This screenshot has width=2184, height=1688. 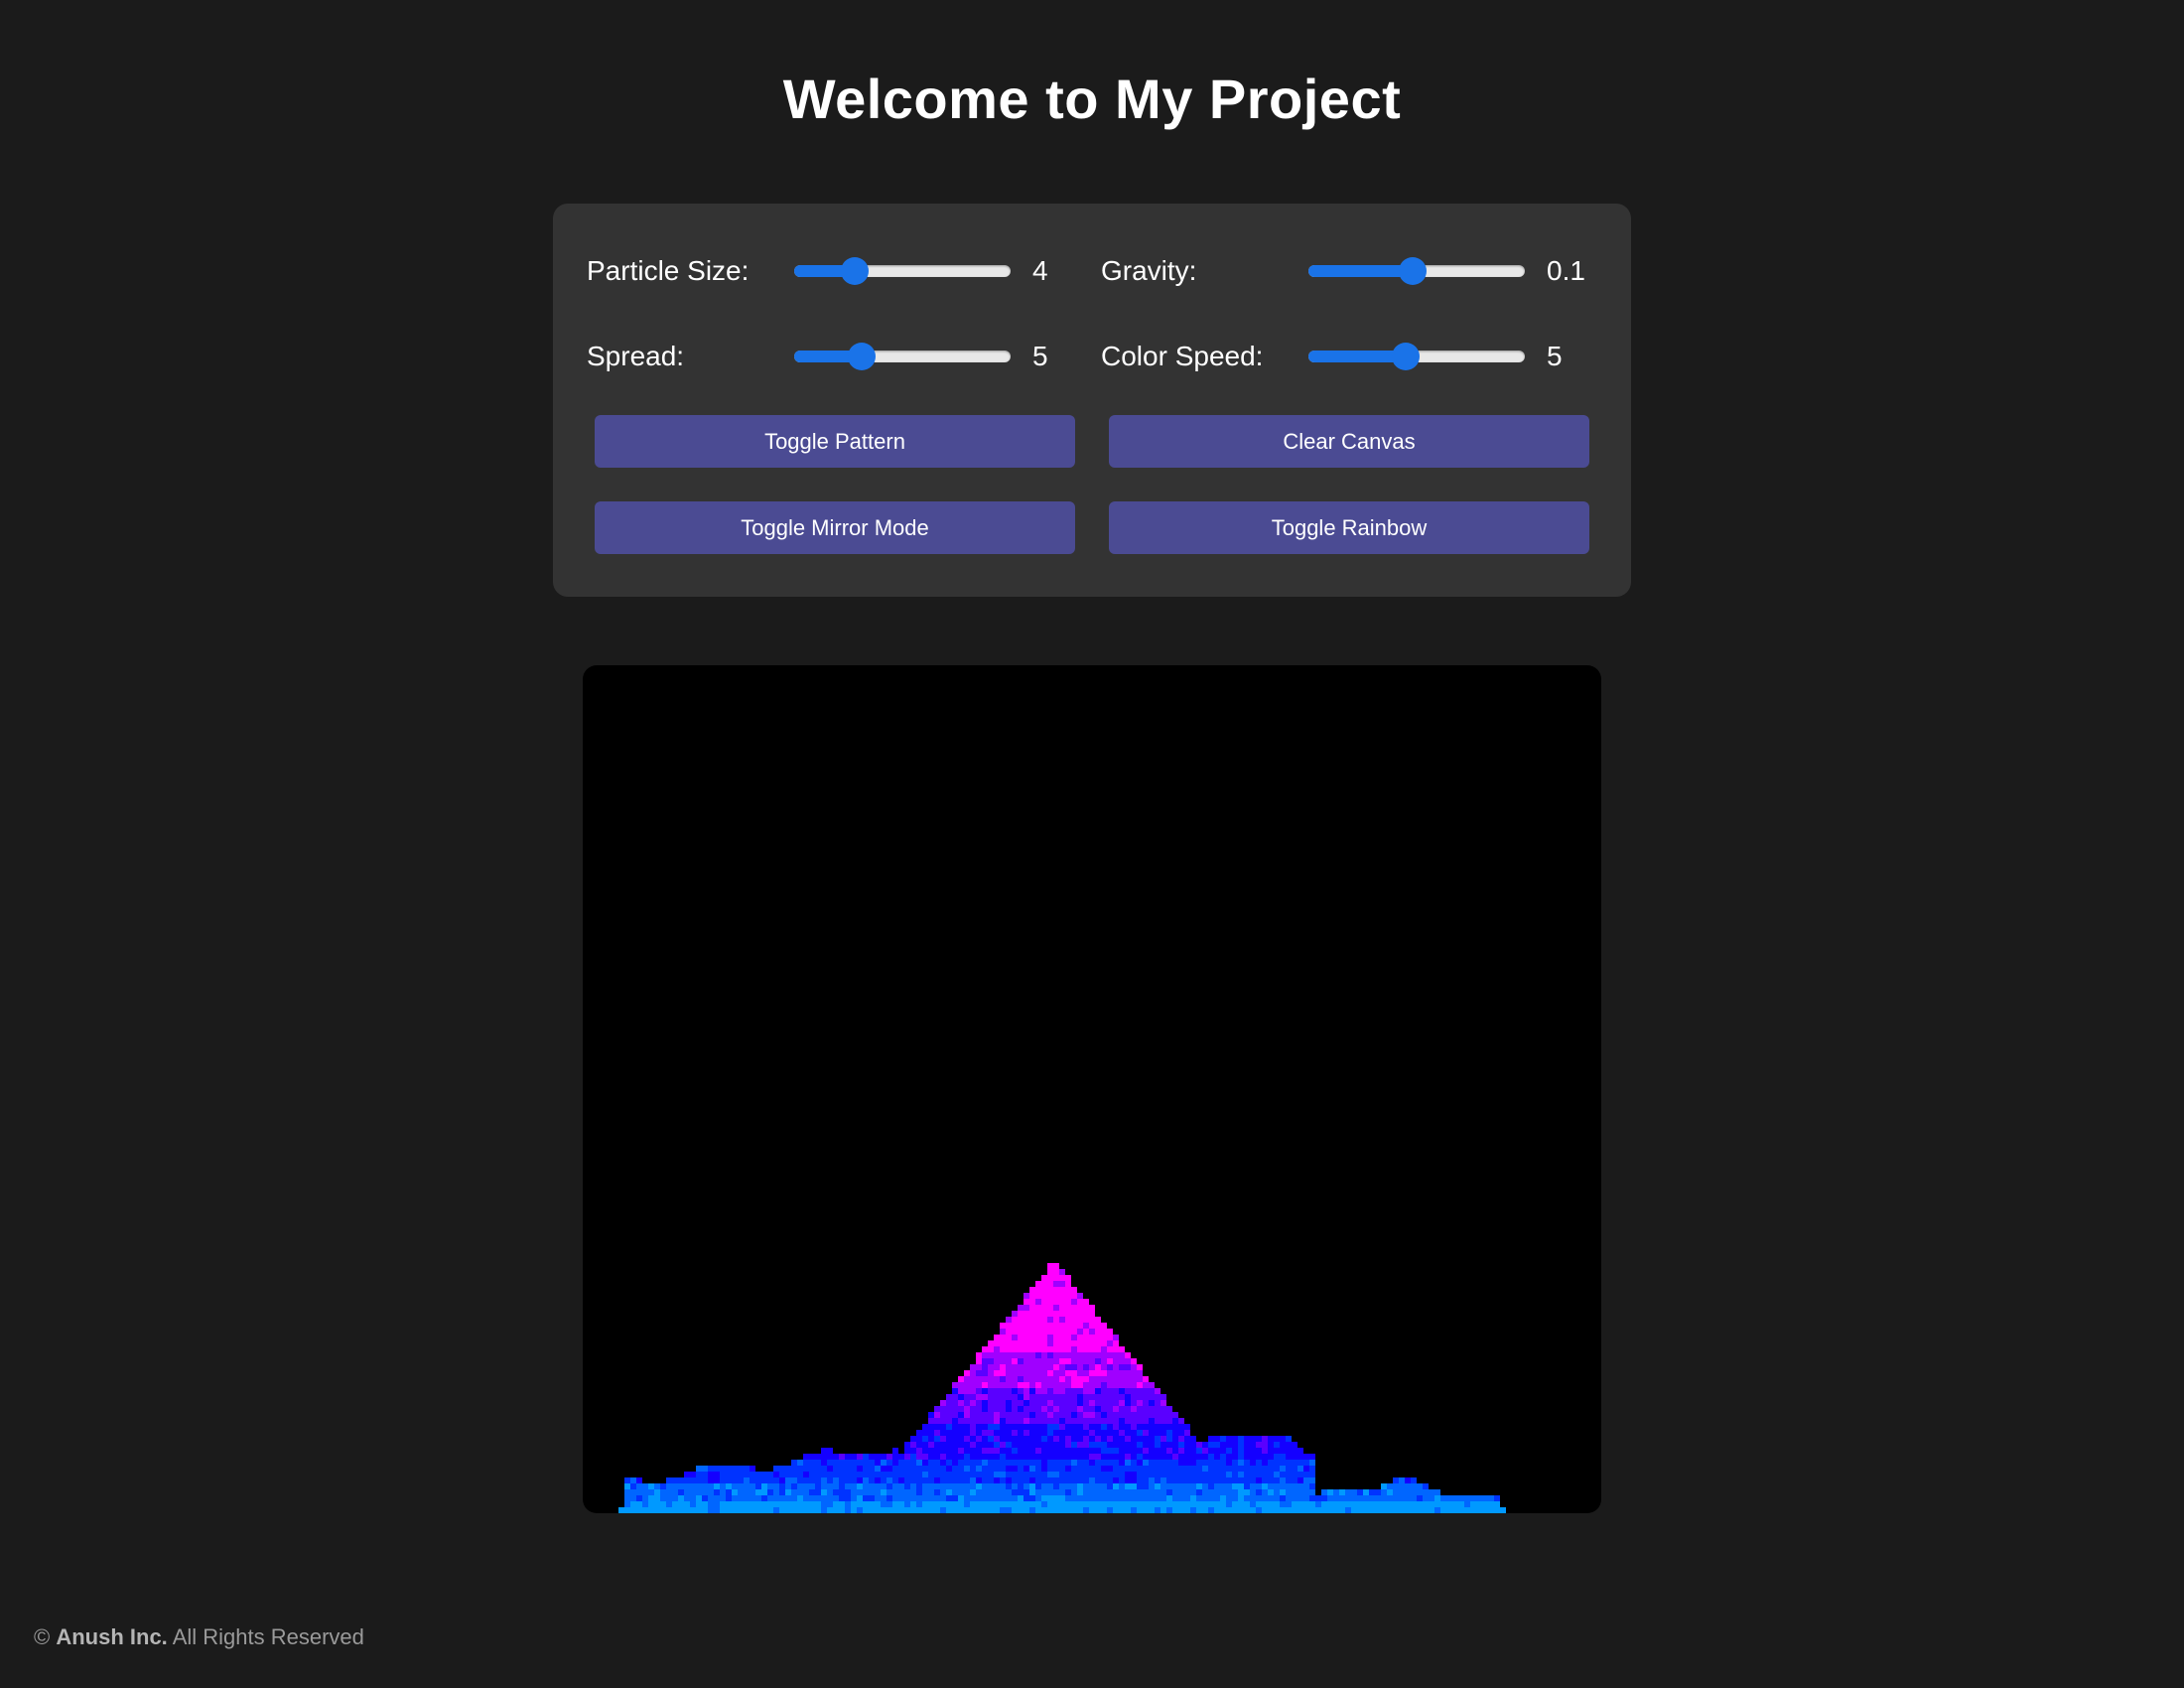 I want to click on toggle-rainbow-button: Toggle Rainbow, so click(x=1349, y=527).